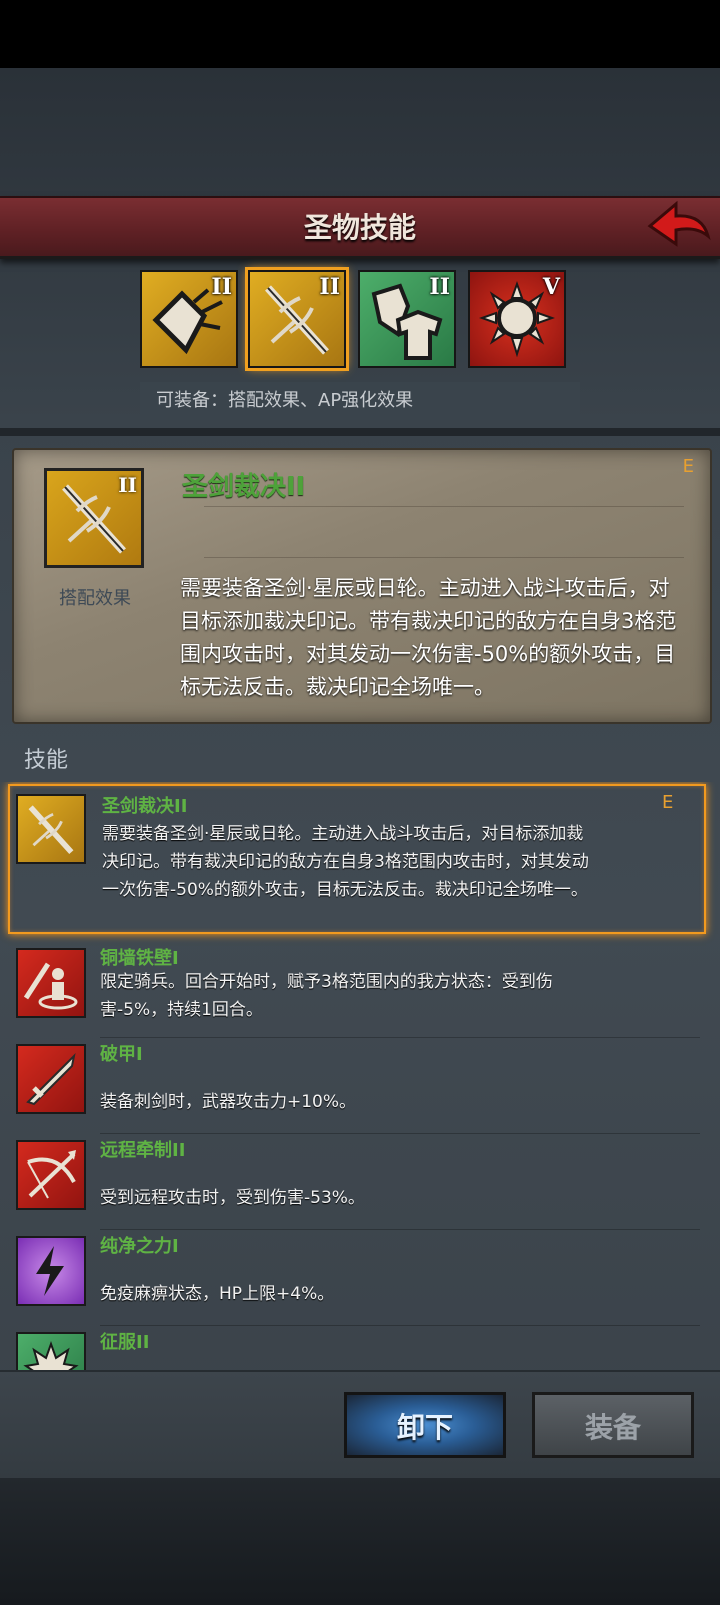 The width and height of the screenshot is (720, 1605). What do you see at coordinates (551, 287) in the screenshot?
I see `relic-level: V` at bounding box center [551, 287].